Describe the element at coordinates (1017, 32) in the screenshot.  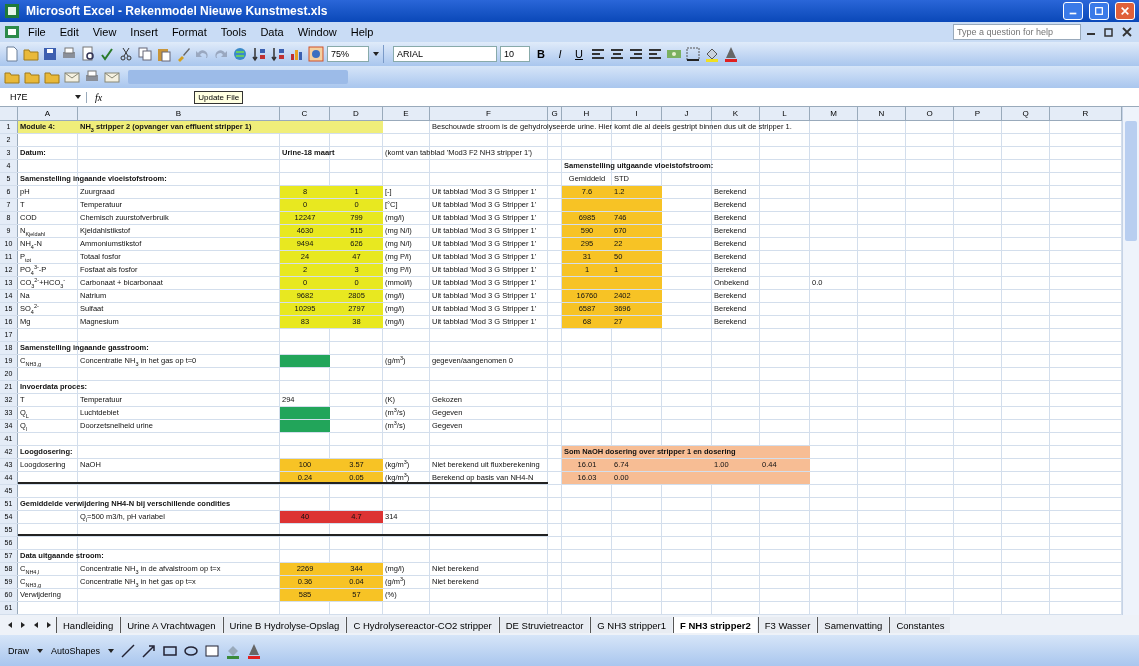
I see `help-search-field: Type a question for help` at that location.